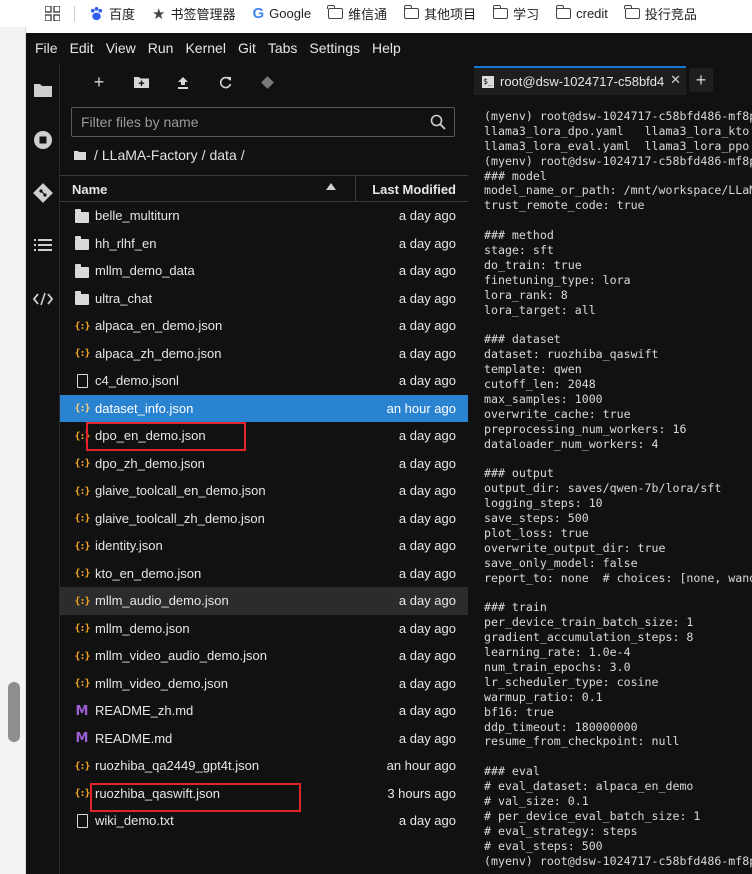 This screenshot has height=874, width=752. I want to click on terminal-icon: $_, so click(488, 81).